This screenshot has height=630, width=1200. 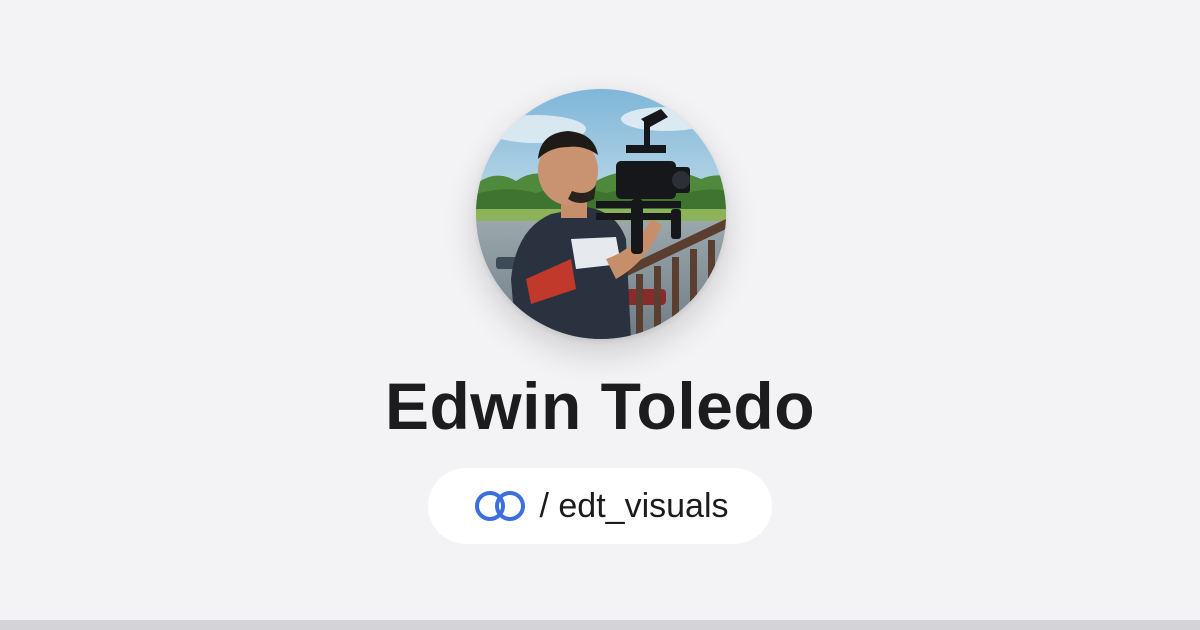 I want to click on handle-text: / edt_visuals, so click(x=634, y=505).